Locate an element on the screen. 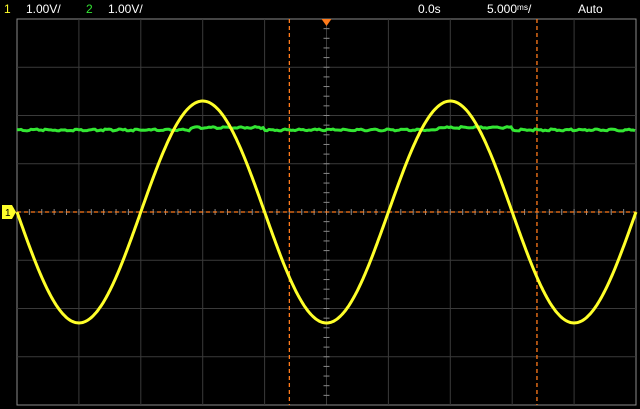  ch1-ground-marker-label: 1 is located at coordinates (8, 213).